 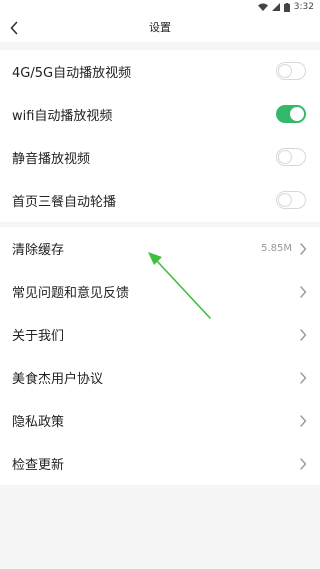 I want to click on title-bar: 设置, so click(x=160, y=28).